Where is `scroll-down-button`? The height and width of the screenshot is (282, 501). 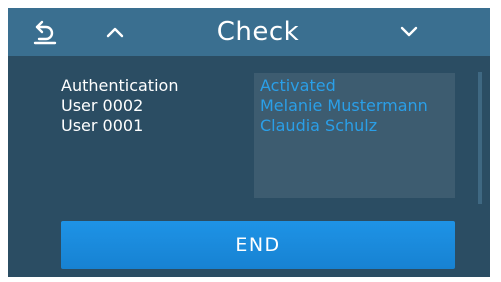
scroll-down-button is located at coordinates (409, 32).